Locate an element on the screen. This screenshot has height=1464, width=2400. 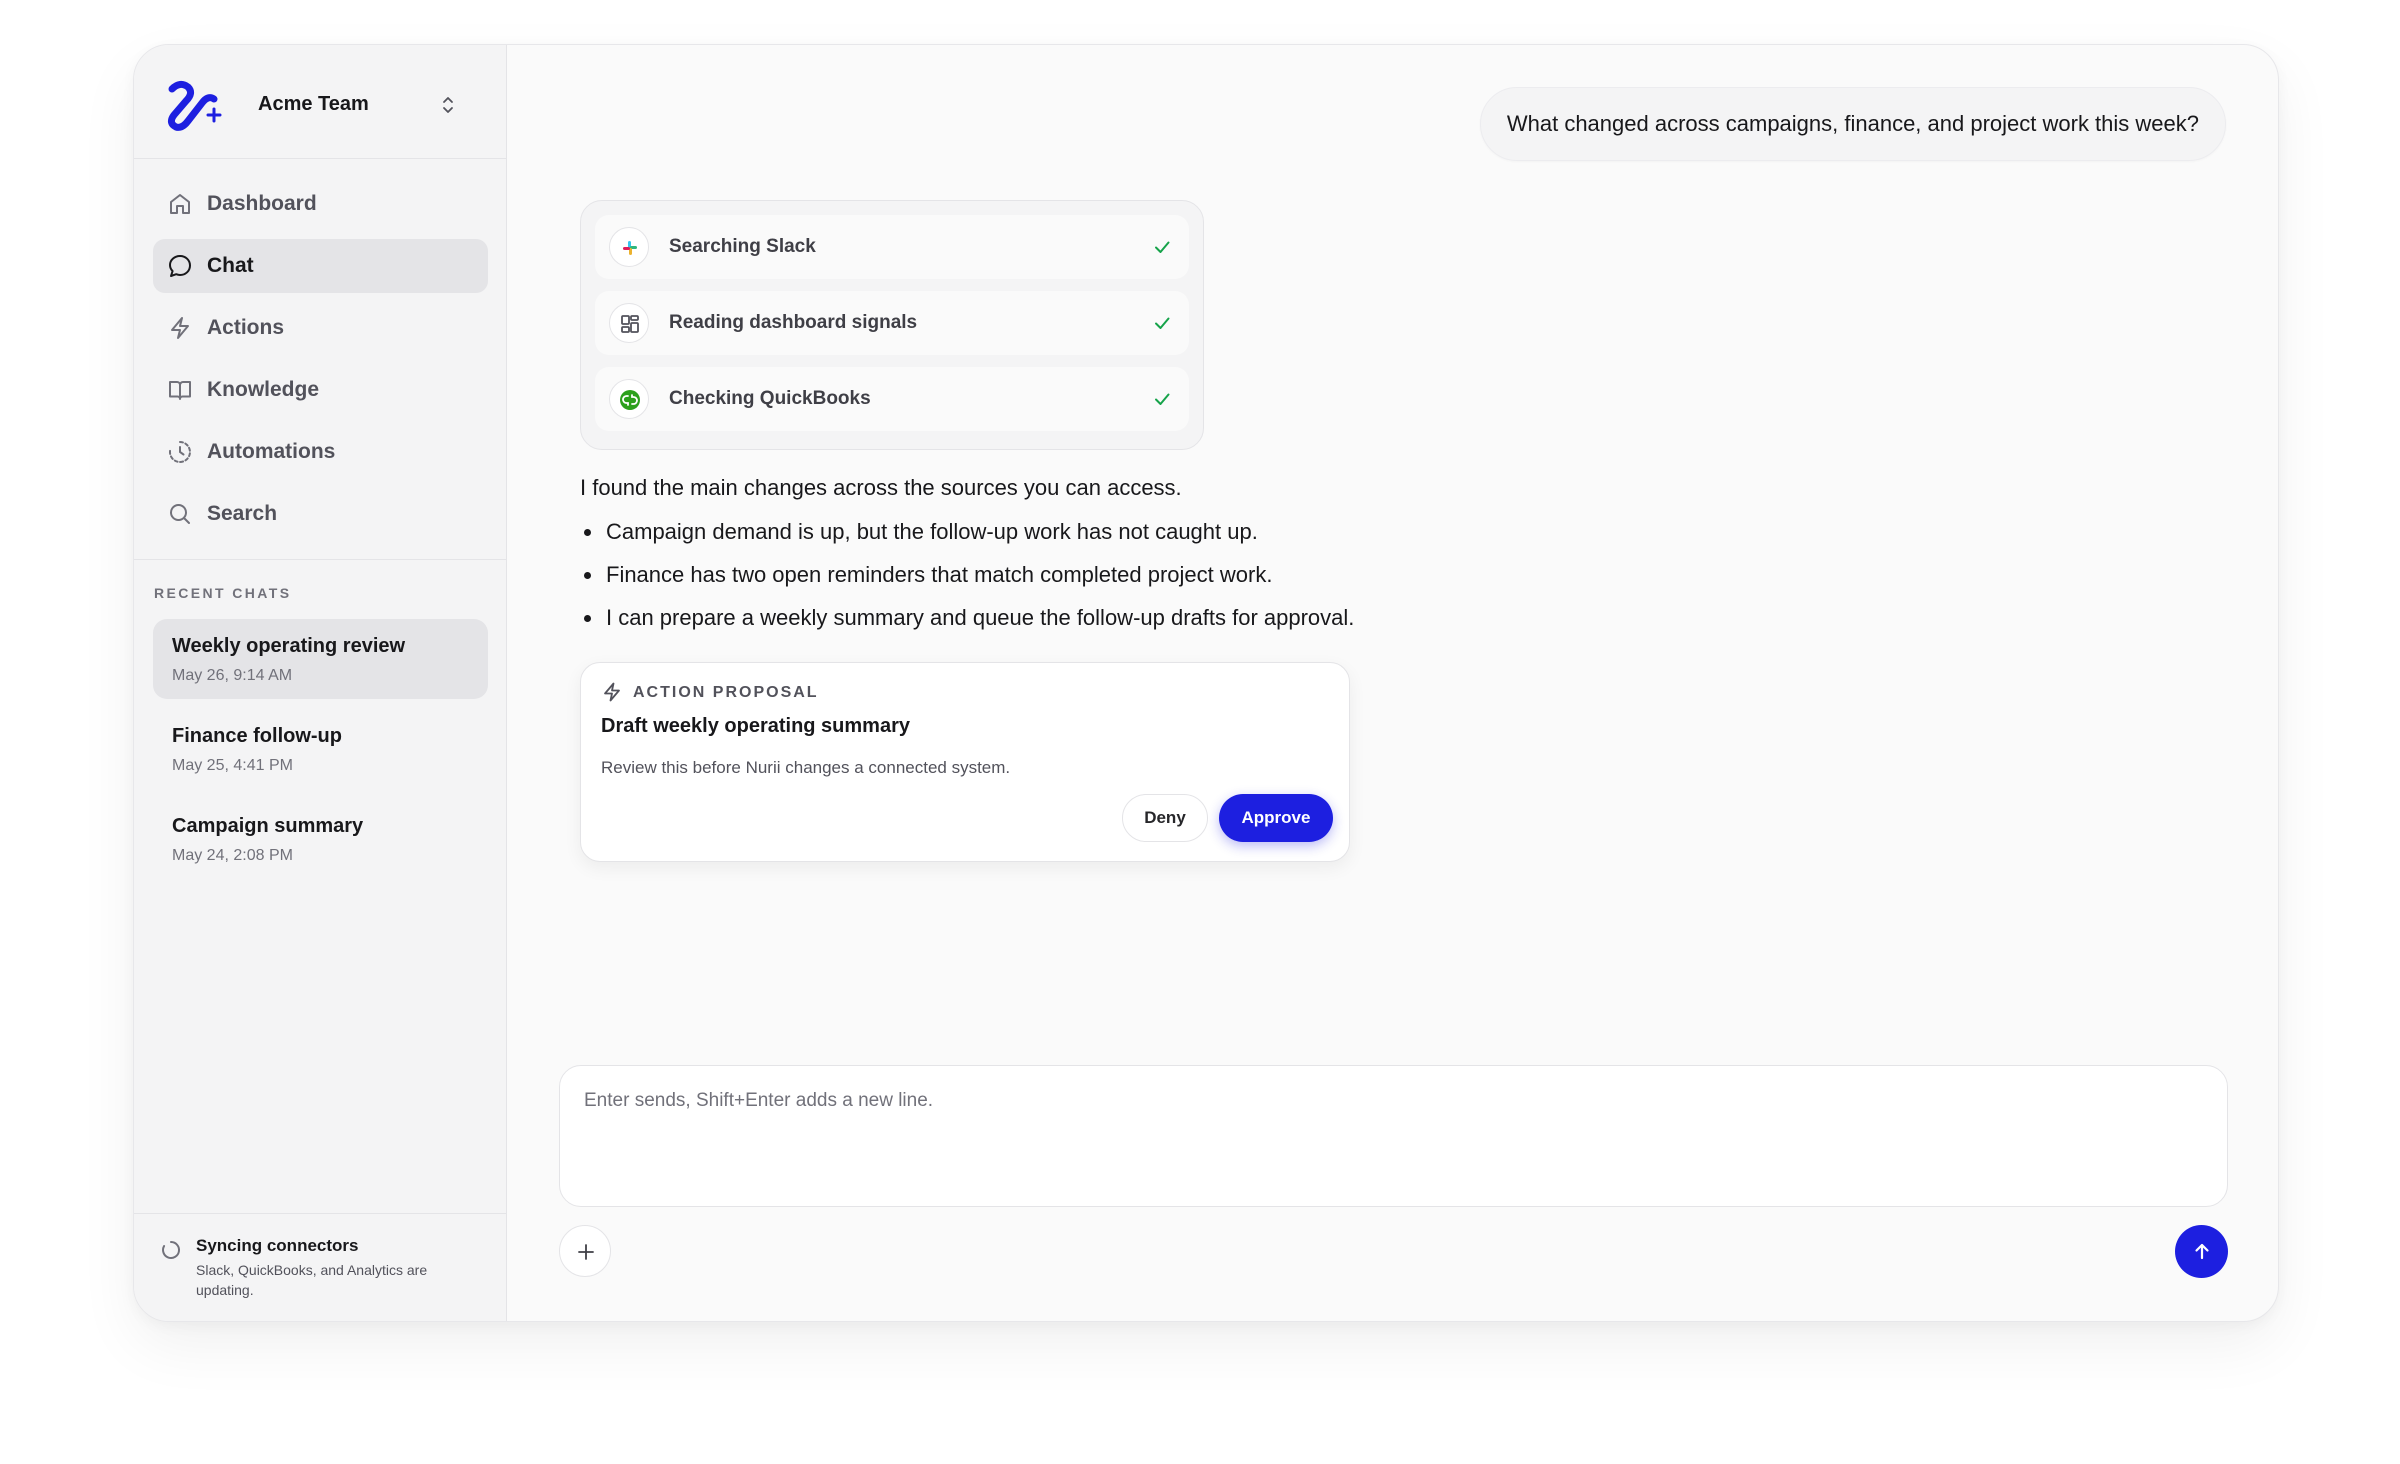
home-icon is located at coordinates (180, 204).